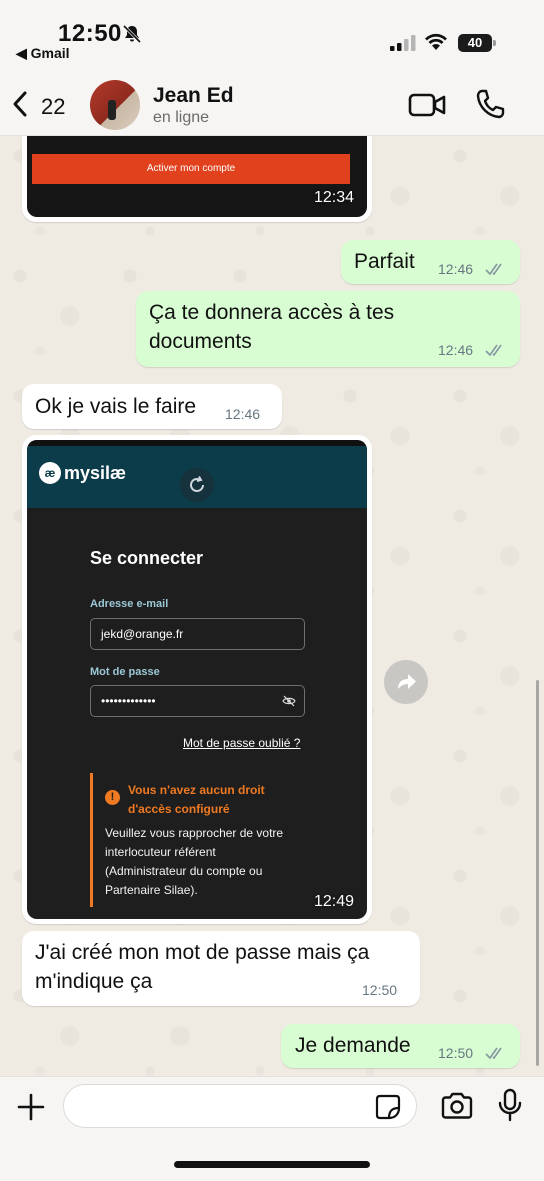  I want to click on microphone-icon, so click(510, 1105).